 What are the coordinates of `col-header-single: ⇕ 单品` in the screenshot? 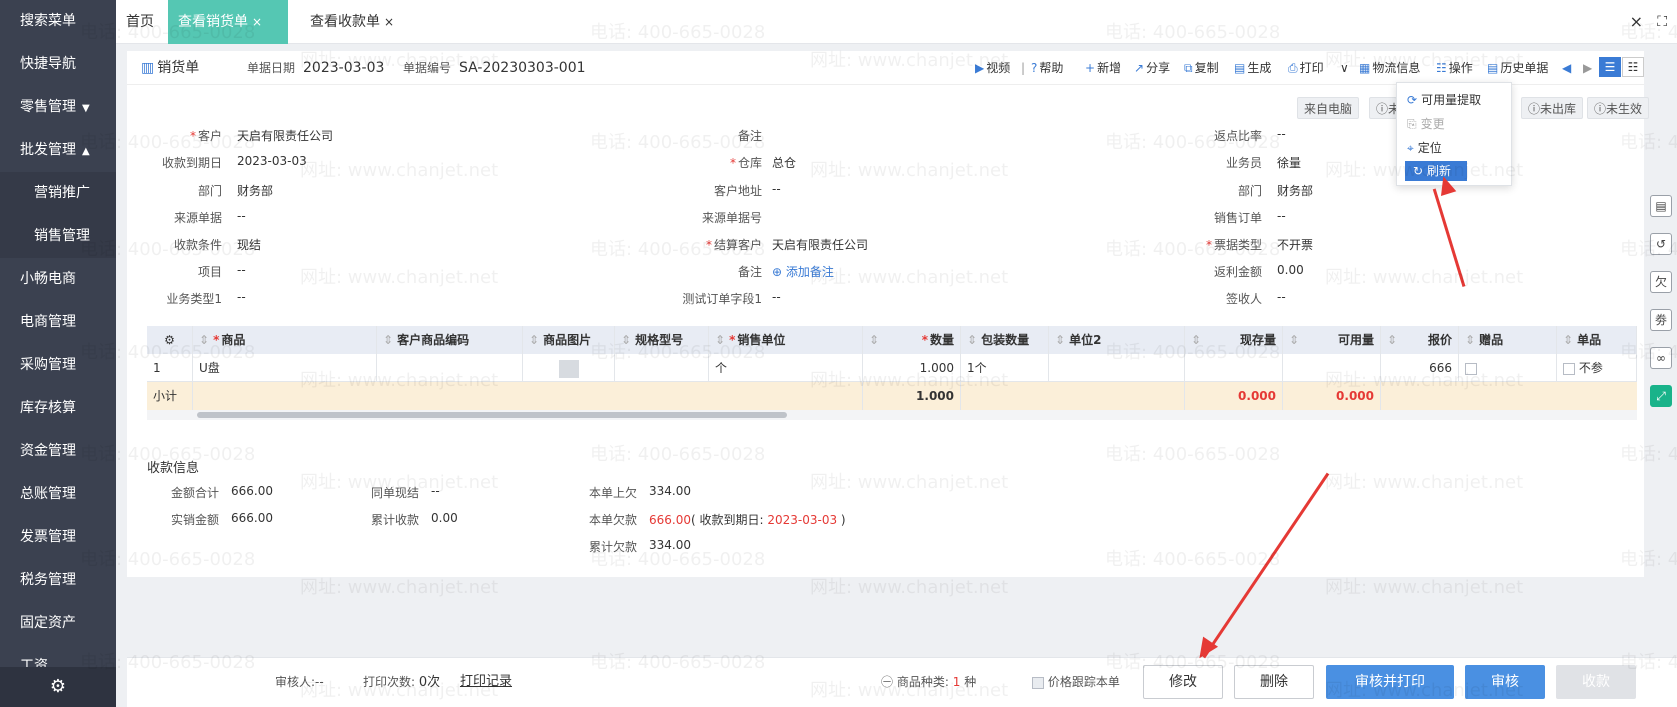 It's located at (1597, 340).